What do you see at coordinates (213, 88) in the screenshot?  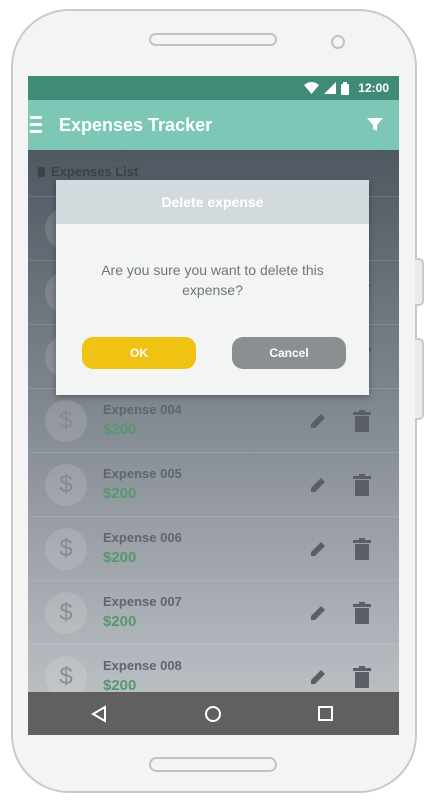 I see `status-bar: 12:00` at bounding box center [213, 88].